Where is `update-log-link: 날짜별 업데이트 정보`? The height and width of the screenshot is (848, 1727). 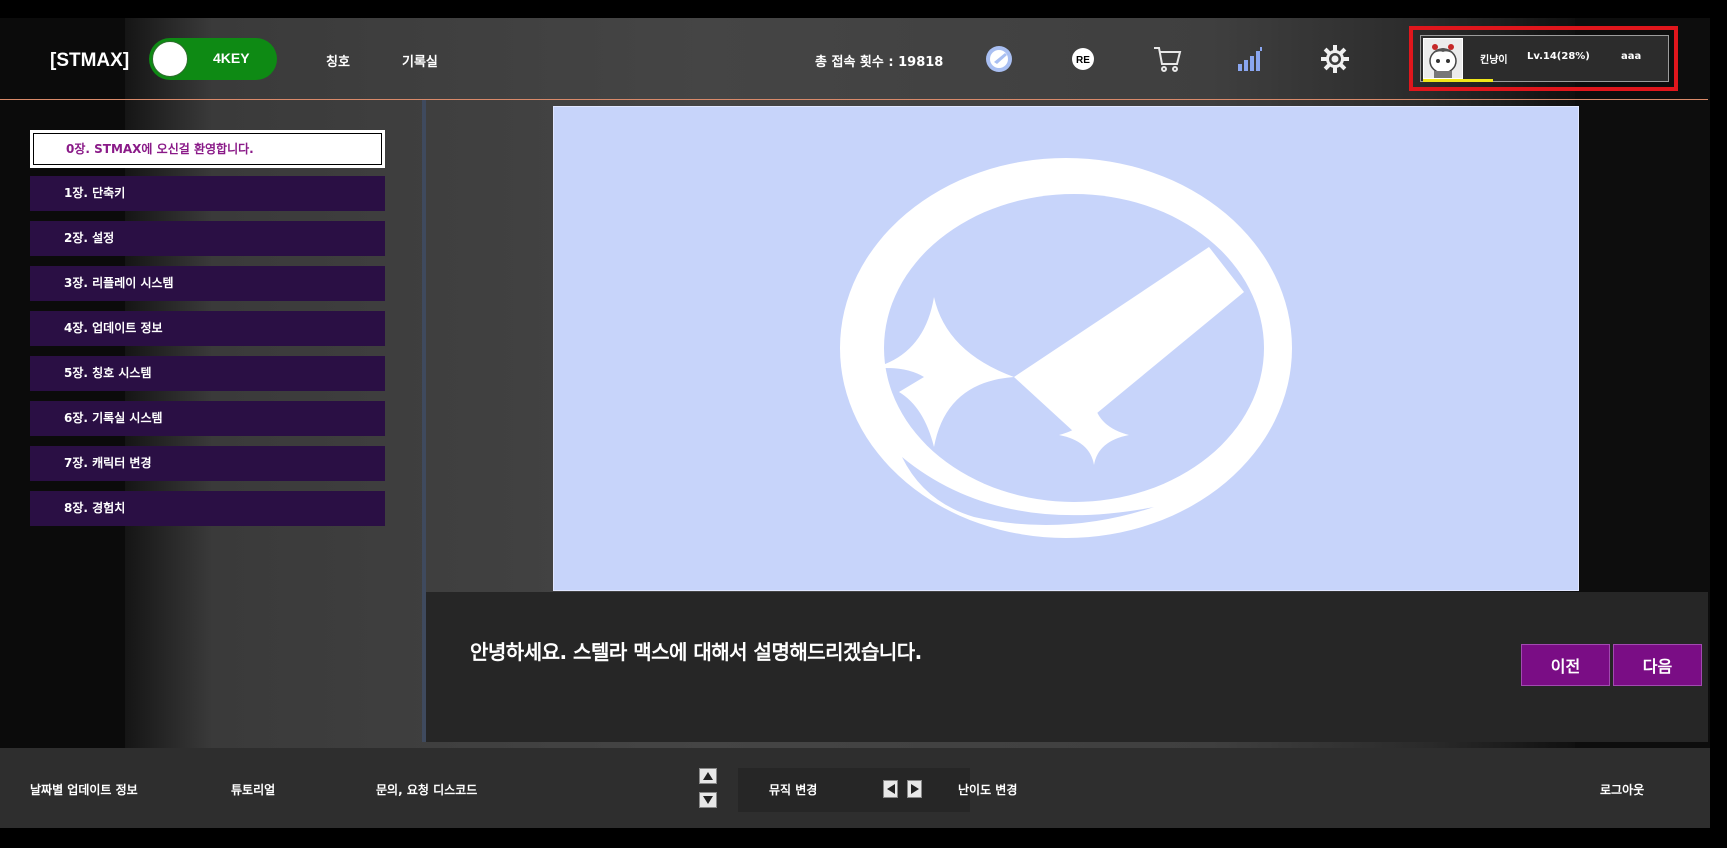
update-log-link: 날짜별 업데이트 정보 is located at coordinates (84, 789).